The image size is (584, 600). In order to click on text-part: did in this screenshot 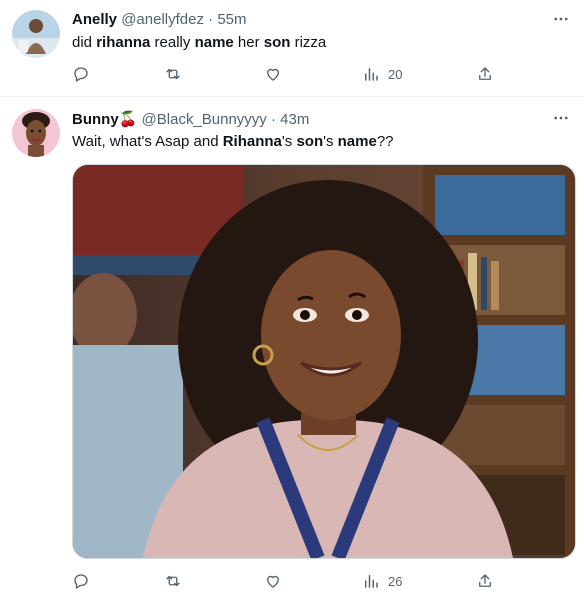, I will do `click(84, 42)`.